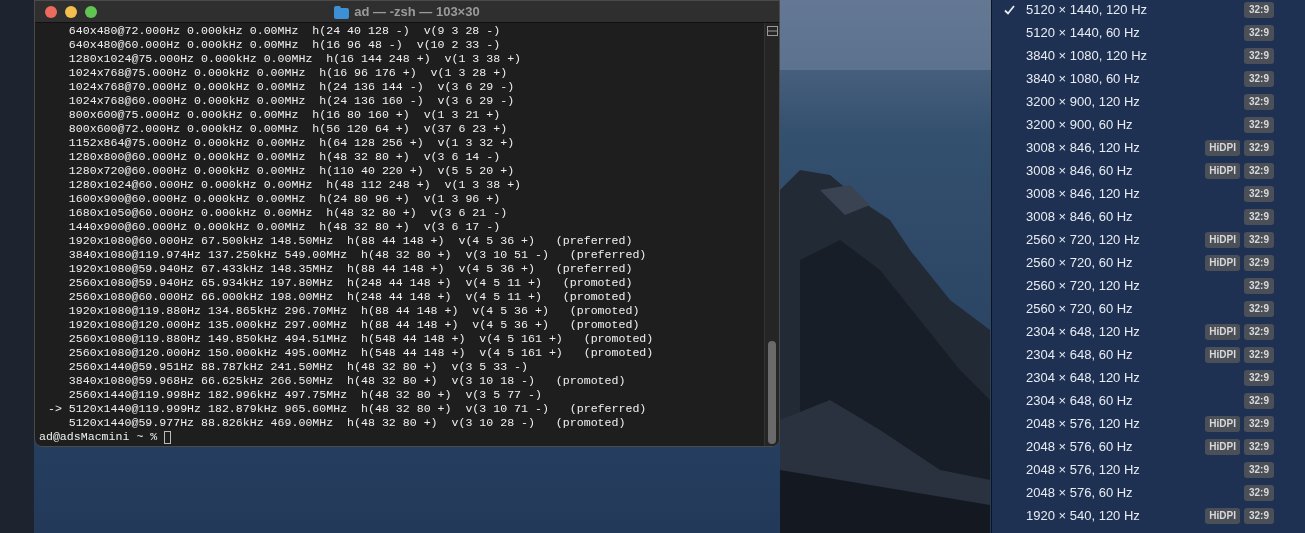  I want to click on scrollbar, so click(771, 234).